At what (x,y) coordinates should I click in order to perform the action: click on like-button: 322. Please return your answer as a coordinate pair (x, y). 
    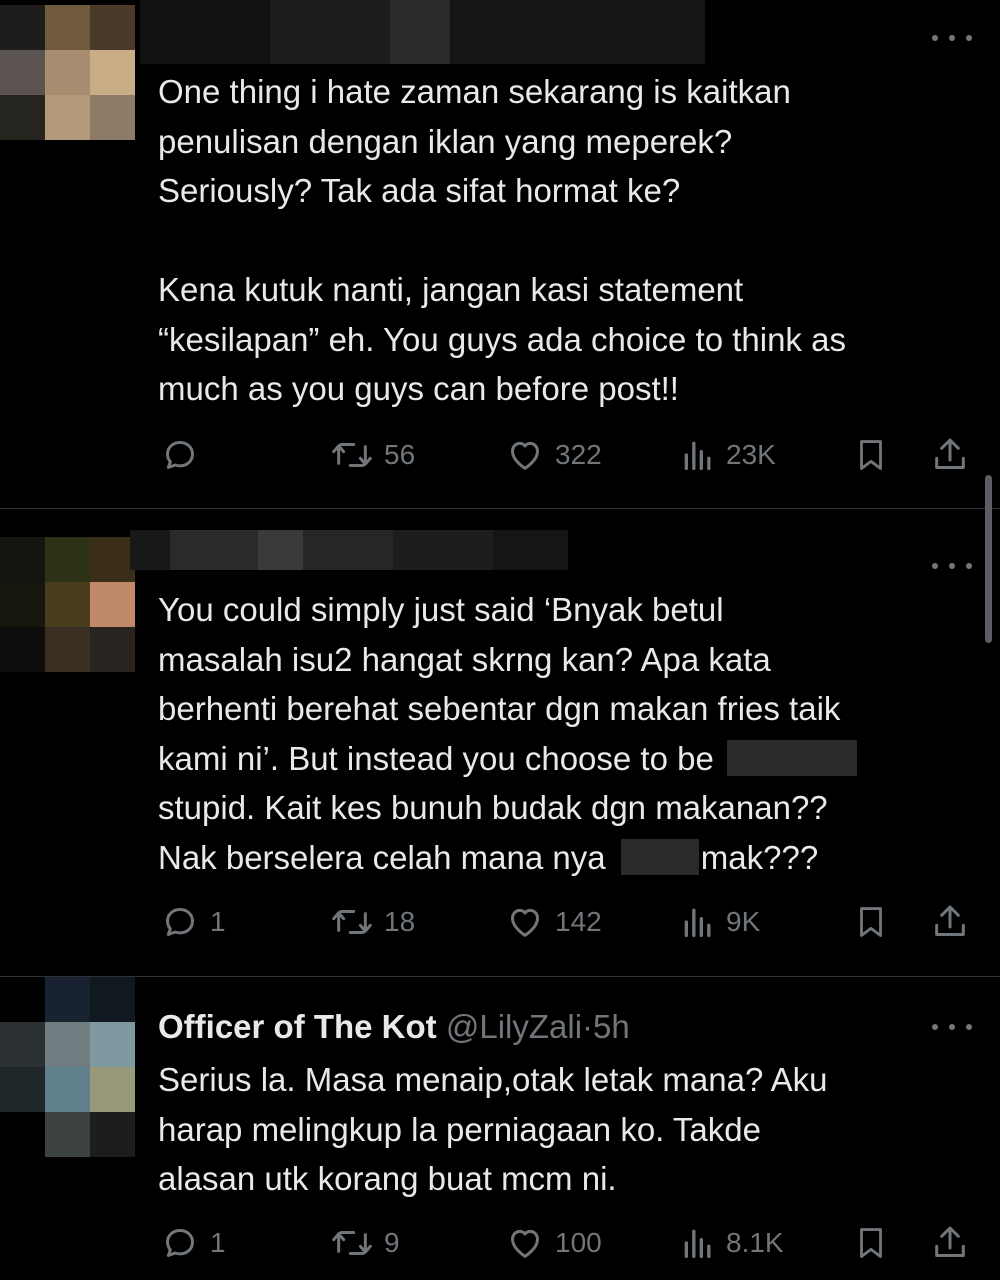
    Looking at the image, I should click on (553, 455).